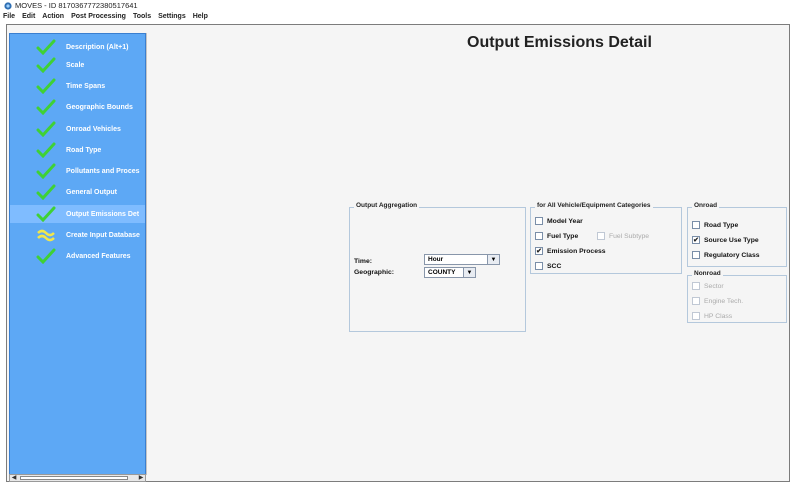 The image size is (795, 482). I want to click on menu-edit: Edit, so click(28, 16).